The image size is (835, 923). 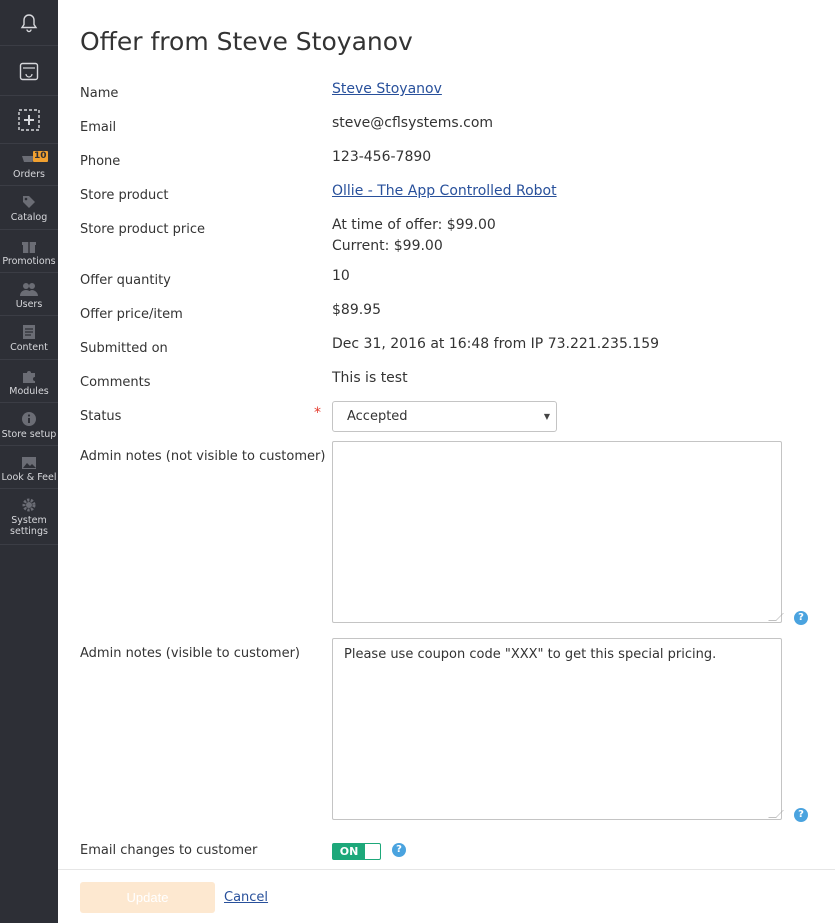 I want to click on offer-quantity-label: Offer quantity, so click(x=125, y=280).